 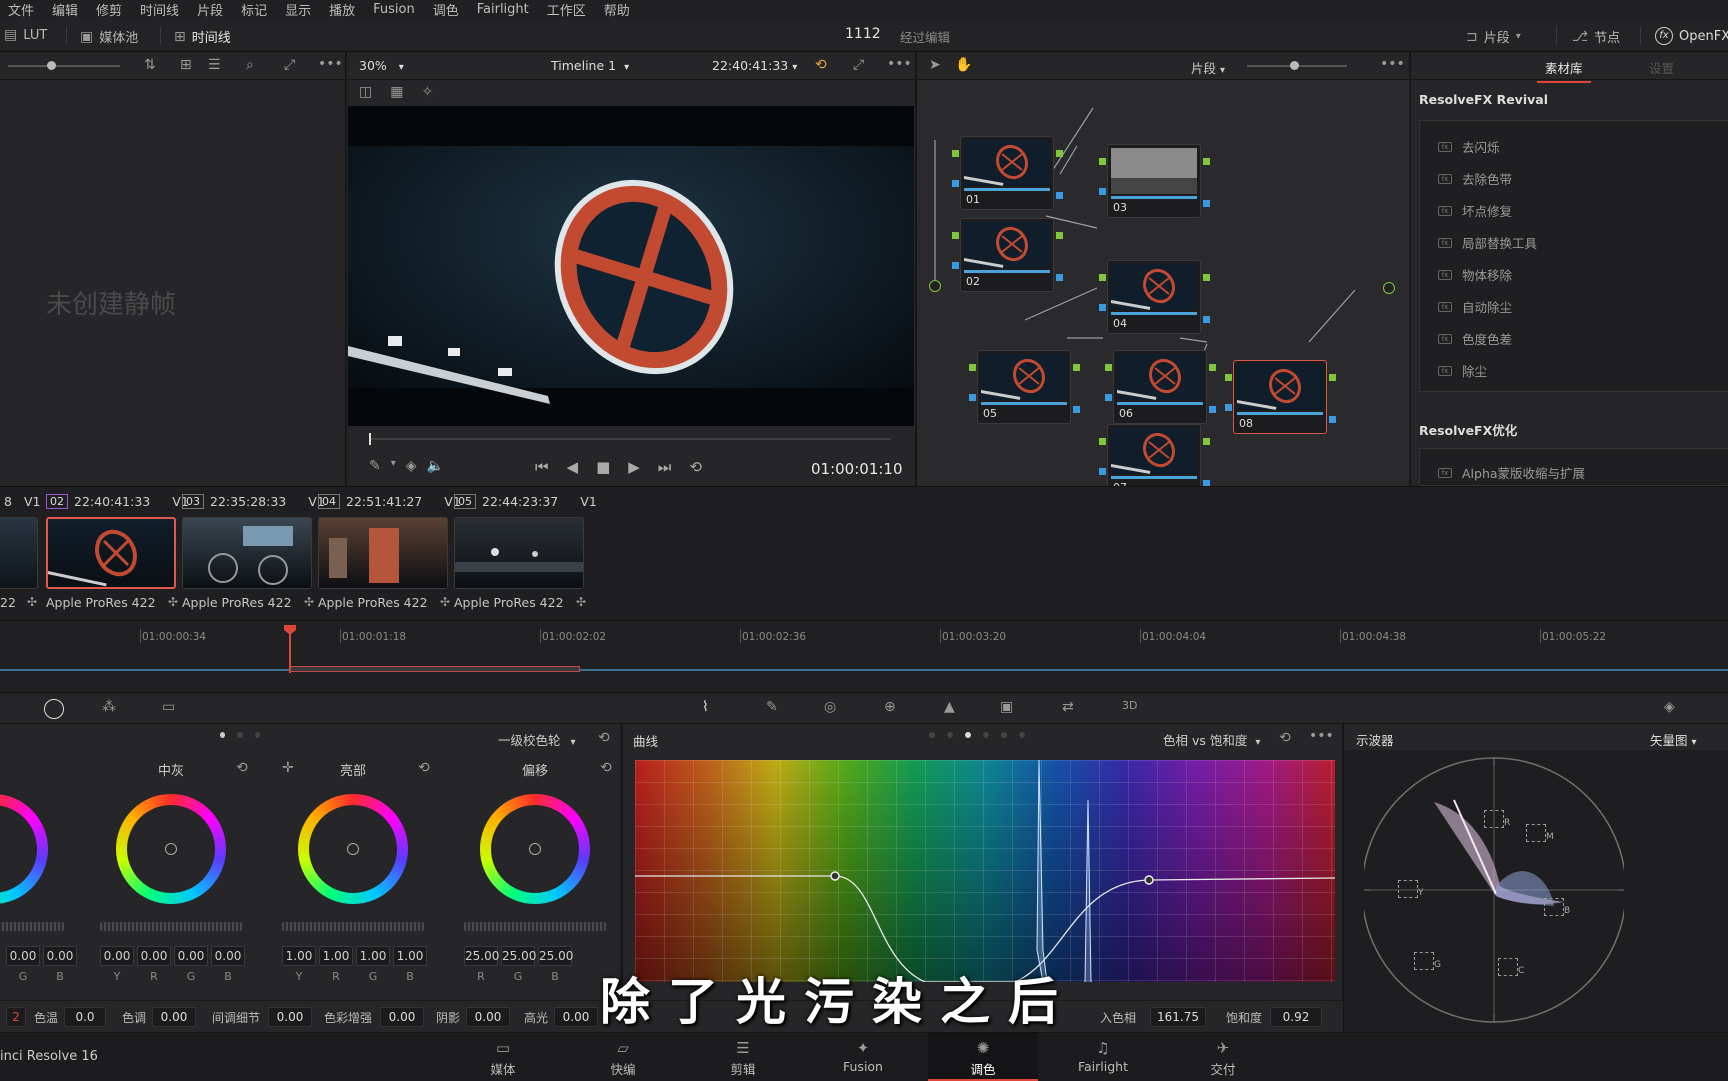 What do you see at coordinates (1389, 288) in the screenshot?
I see `output-node` at bounding box center [1389, 288].